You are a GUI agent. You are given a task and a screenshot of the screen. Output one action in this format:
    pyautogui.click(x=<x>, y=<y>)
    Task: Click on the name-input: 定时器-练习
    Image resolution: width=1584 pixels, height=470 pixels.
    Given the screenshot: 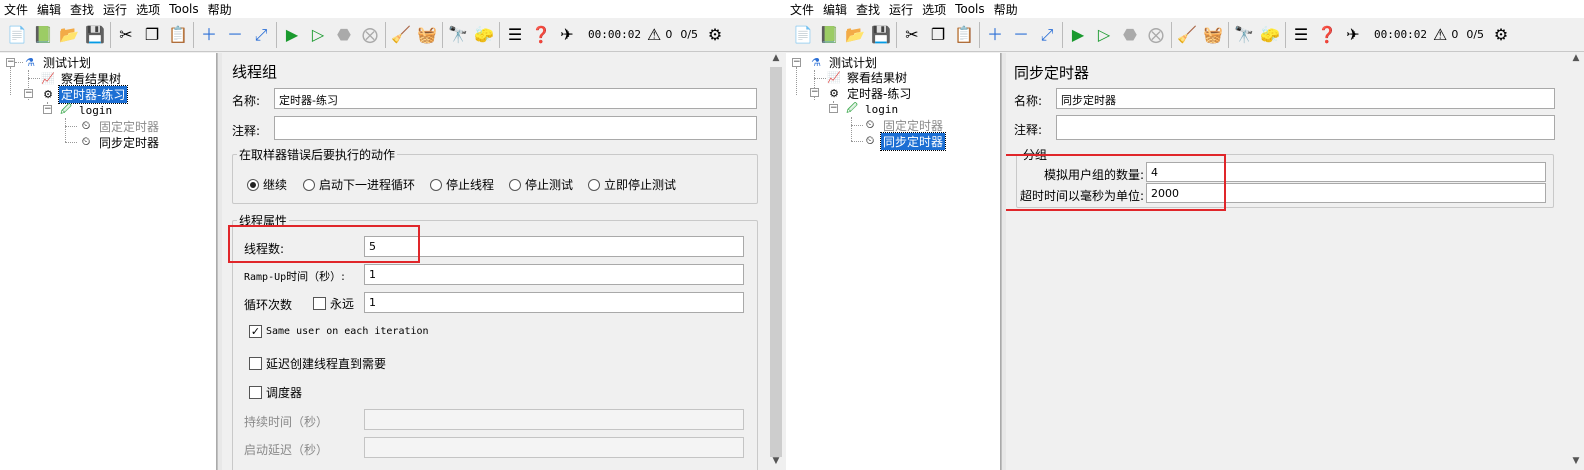 What is the action you would take?
    pyautogui.click(x=515, y=98)
    